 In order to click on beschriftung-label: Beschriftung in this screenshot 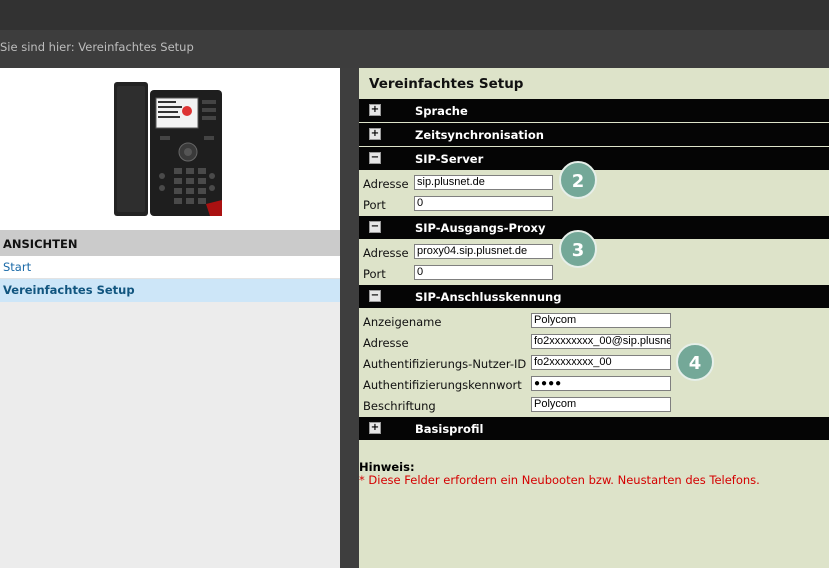, I will do `click(399, 406)`.